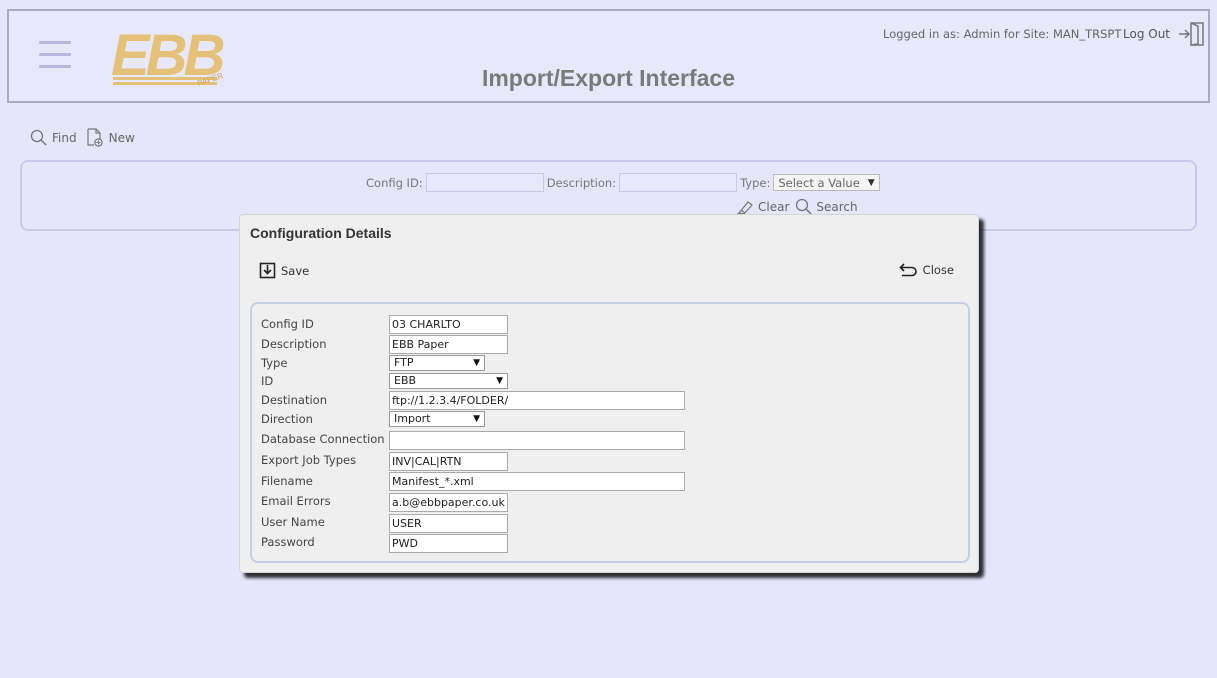  What do you see at coordinates (608, 78) in the screenshot?
I see `page-title: Import/Export Interface` at bounding box center [608, 78].